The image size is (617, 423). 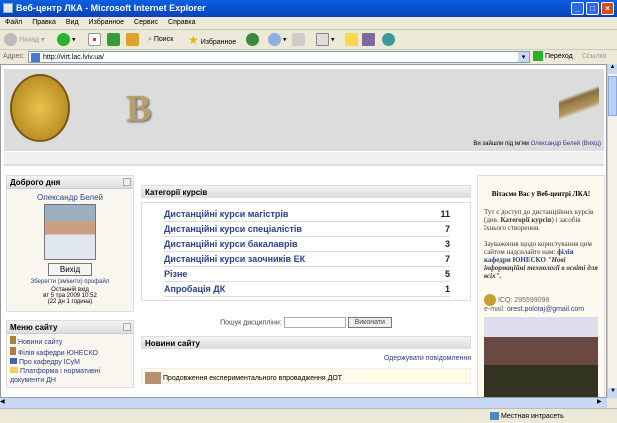 What do you see at coordinates (577, 8) in the screenshot?
I see `minimize-button: _` at bounding box center [577, 8].